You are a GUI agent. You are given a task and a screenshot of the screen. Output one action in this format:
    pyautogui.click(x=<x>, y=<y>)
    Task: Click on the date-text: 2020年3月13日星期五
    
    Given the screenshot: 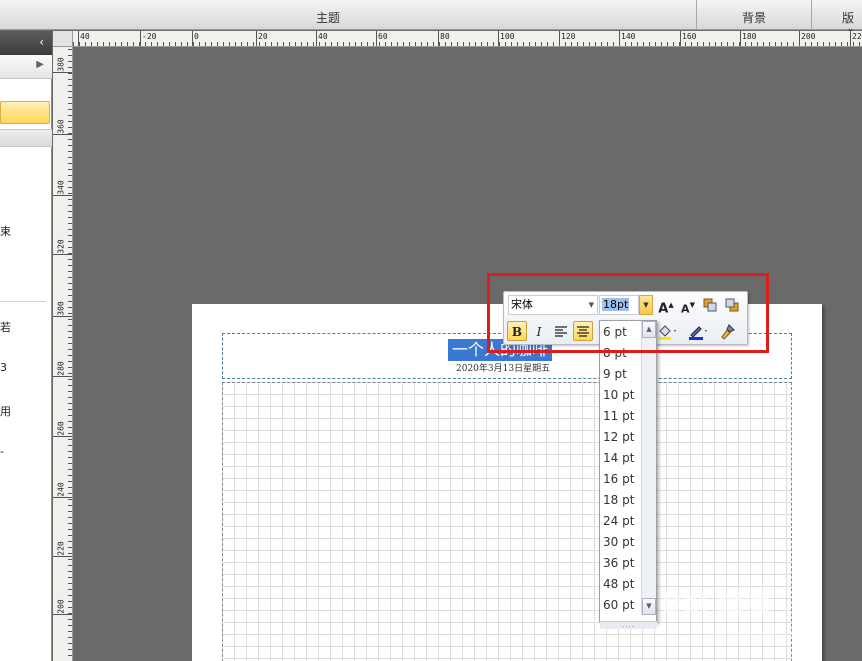 What is the action you would take?
    pyautogui.click(x=503, y=367)
    